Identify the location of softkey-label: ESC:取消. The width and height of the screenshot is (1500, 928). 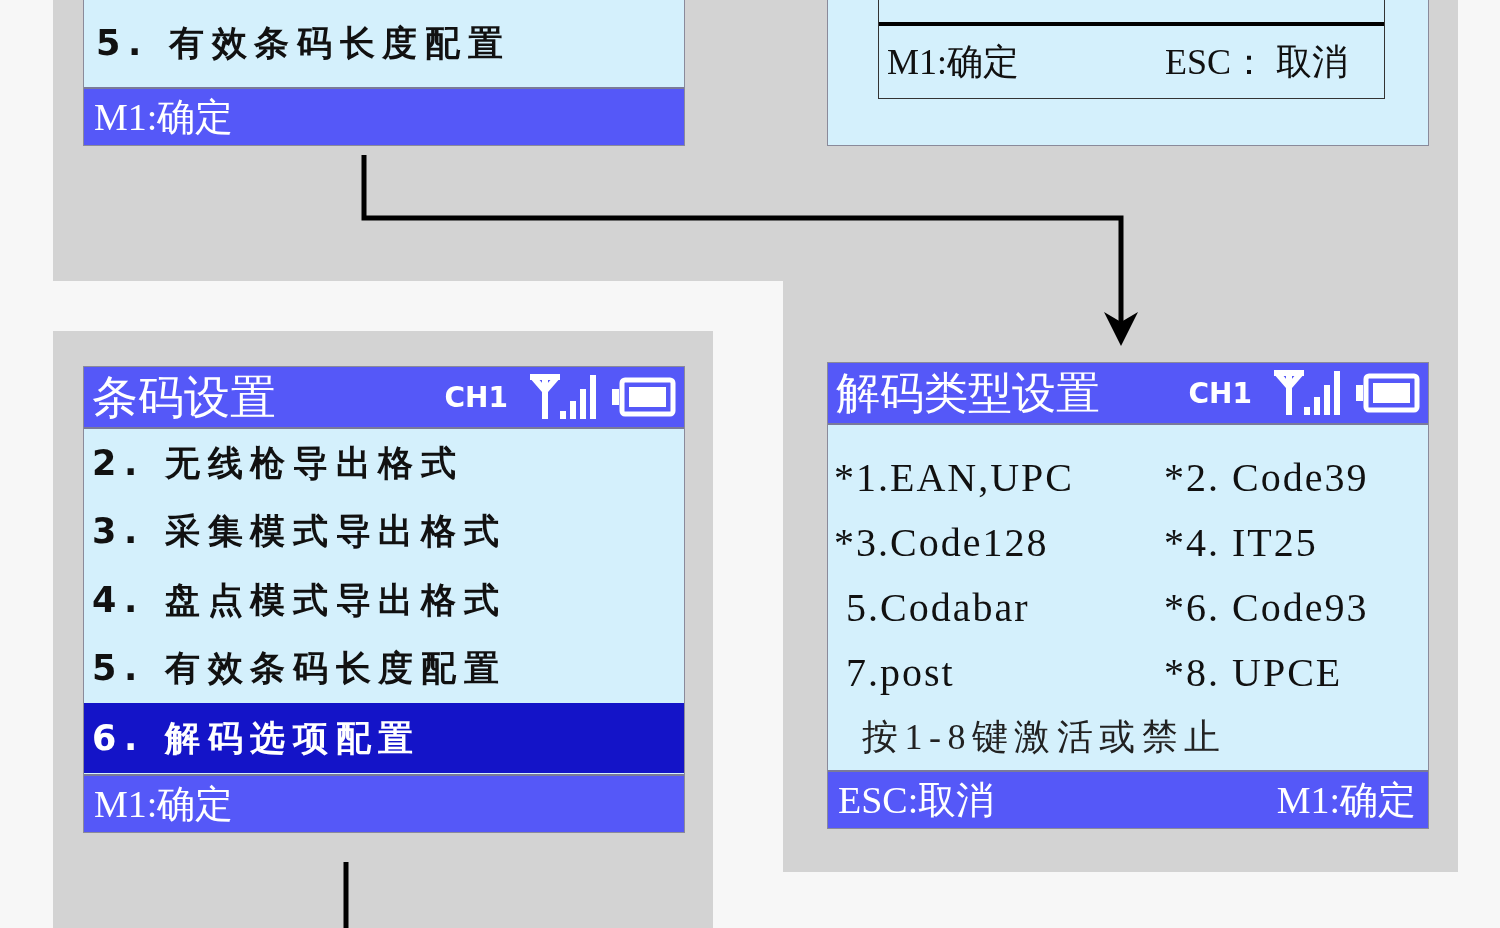
(916, 800).